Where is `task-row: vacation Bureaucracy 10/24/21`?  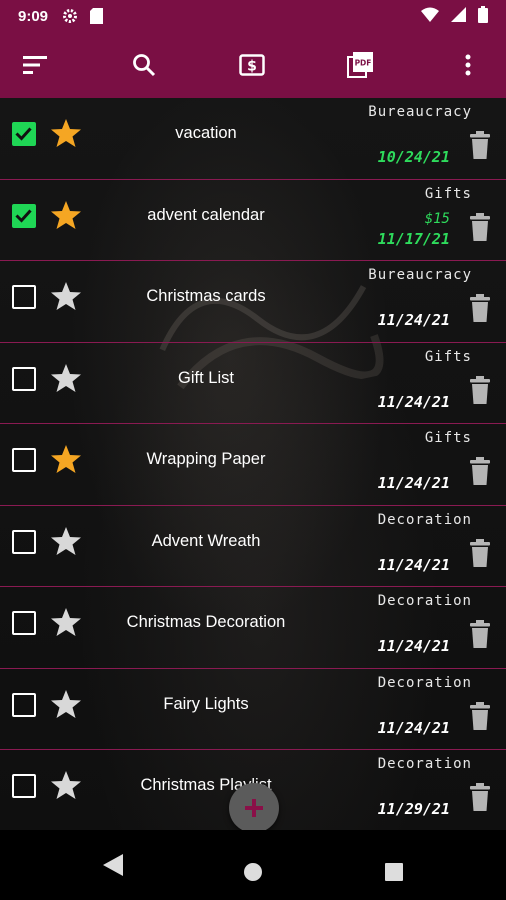 task-row: vacation Bureaucracy 10/24/21 is located at coordinates (253, 139).